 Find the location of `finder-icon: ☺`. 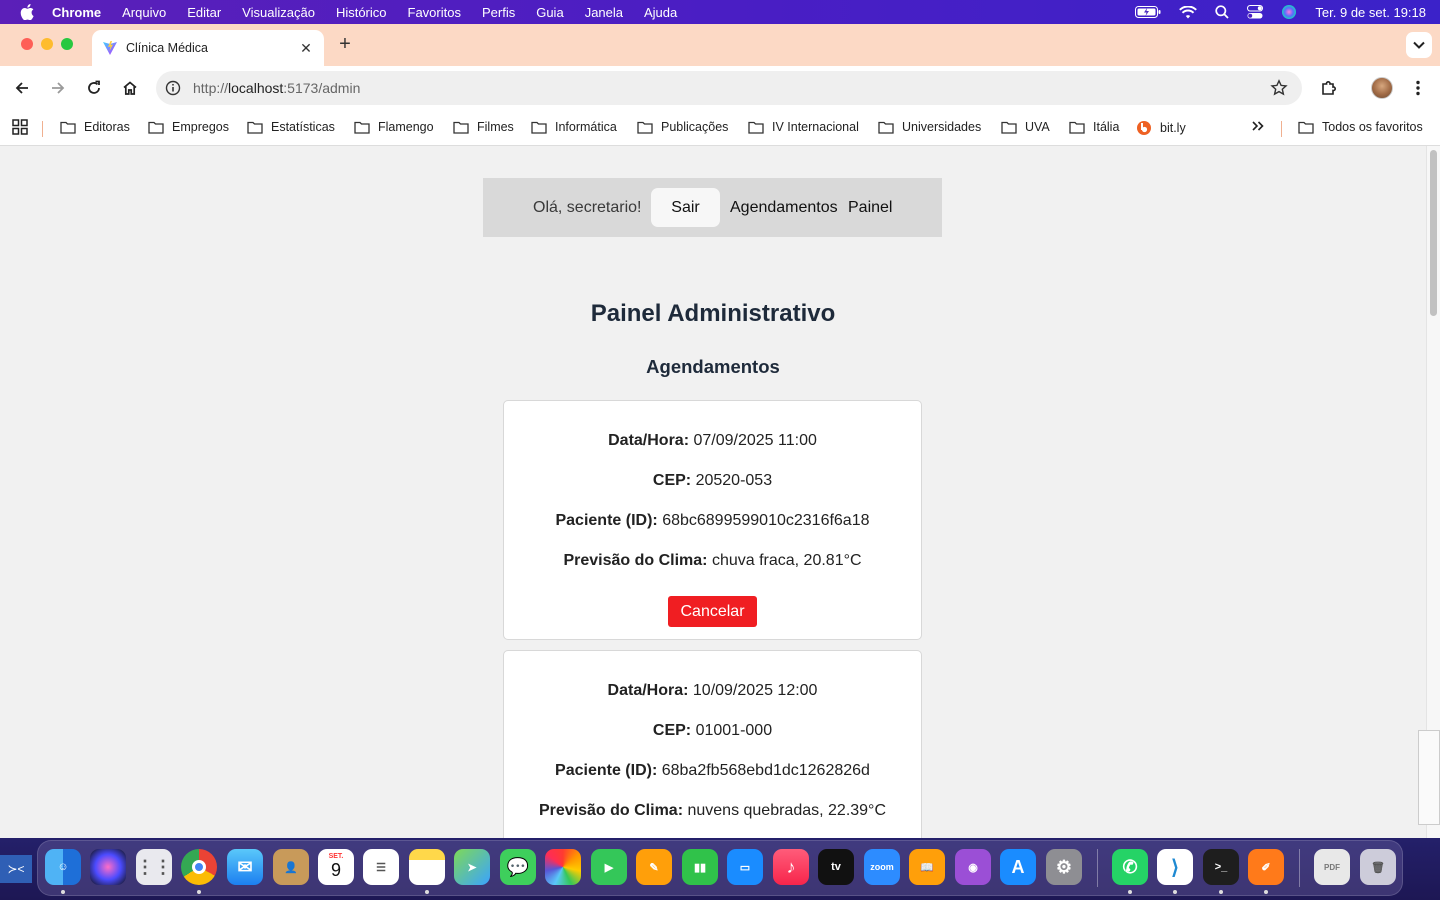

finder-icon: ☺ is located at coordinates (63, 867).